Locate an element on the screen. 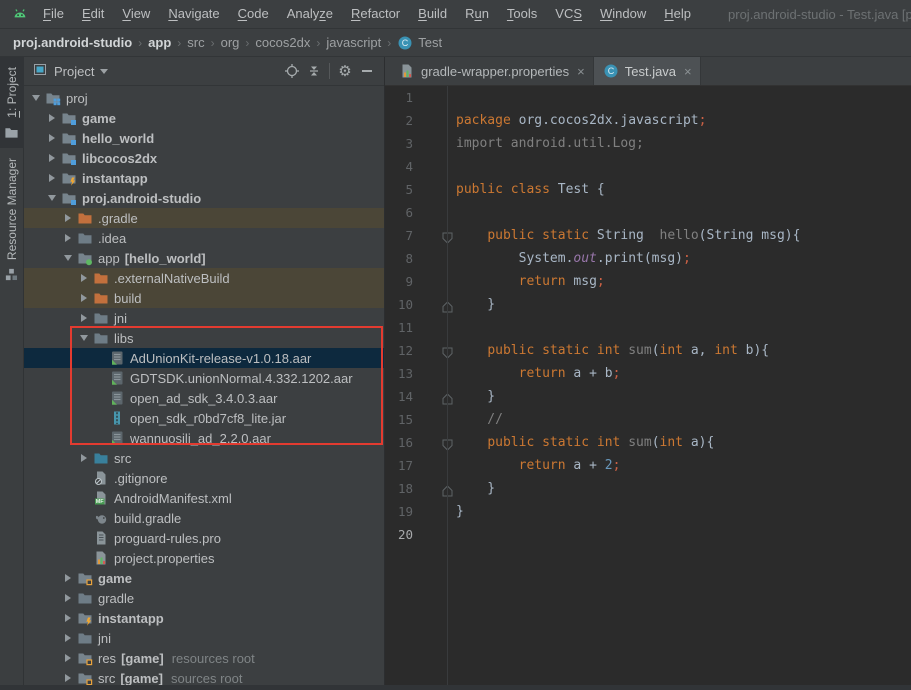 Image resolution: width=911 pixels, height=690 pixels. locate-file-button is located at coordinates (292, 71).